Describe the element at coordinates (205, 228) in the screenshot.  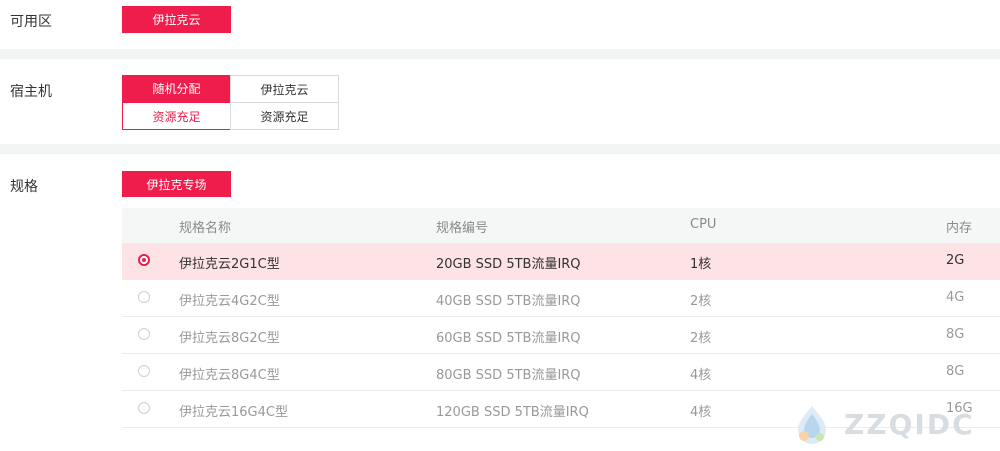
I see `header-spec-name: 规格名称` at that location.